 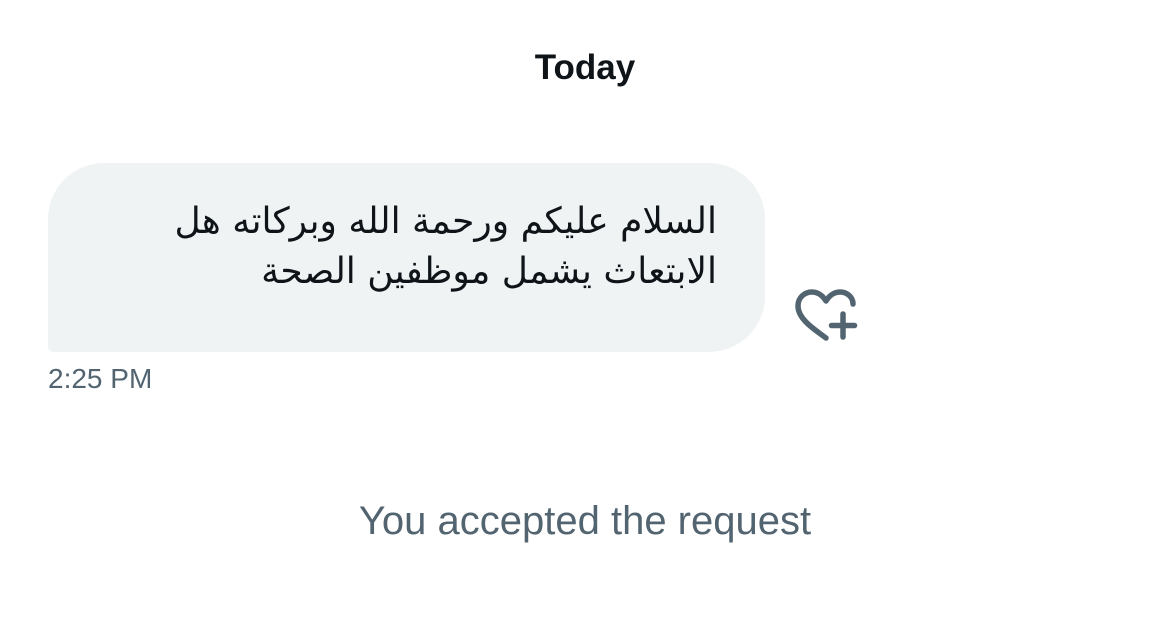 I want to click on heart-plus-icon, so click(x=826, y=315).